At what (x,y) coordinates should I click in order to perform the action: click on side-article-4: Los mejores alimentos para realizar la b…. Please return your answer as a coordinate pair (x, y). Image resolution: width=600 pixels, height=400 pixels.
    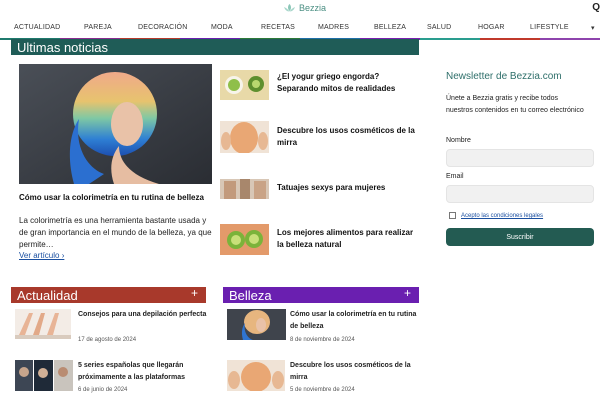
    Looking at the image, I should click on (320, 239).